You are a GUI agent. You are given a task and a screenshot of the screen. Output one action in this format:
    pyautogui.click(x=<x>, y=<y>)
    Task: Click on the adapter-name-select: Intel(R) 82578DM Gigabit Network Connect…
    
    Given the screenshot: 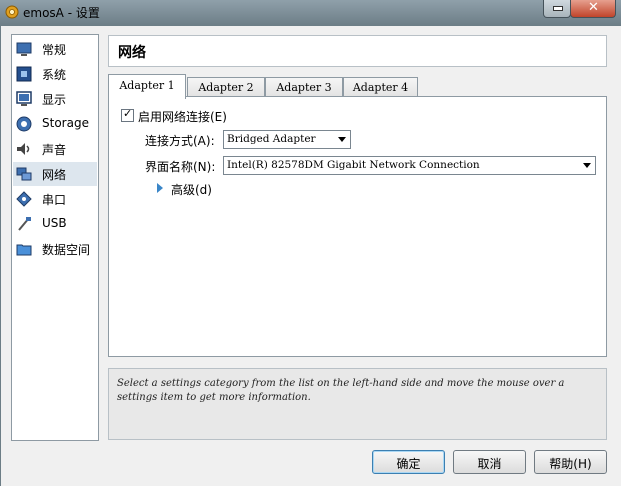 What is the action you would take?
    pyautogui.click(x=409, y=165)
    